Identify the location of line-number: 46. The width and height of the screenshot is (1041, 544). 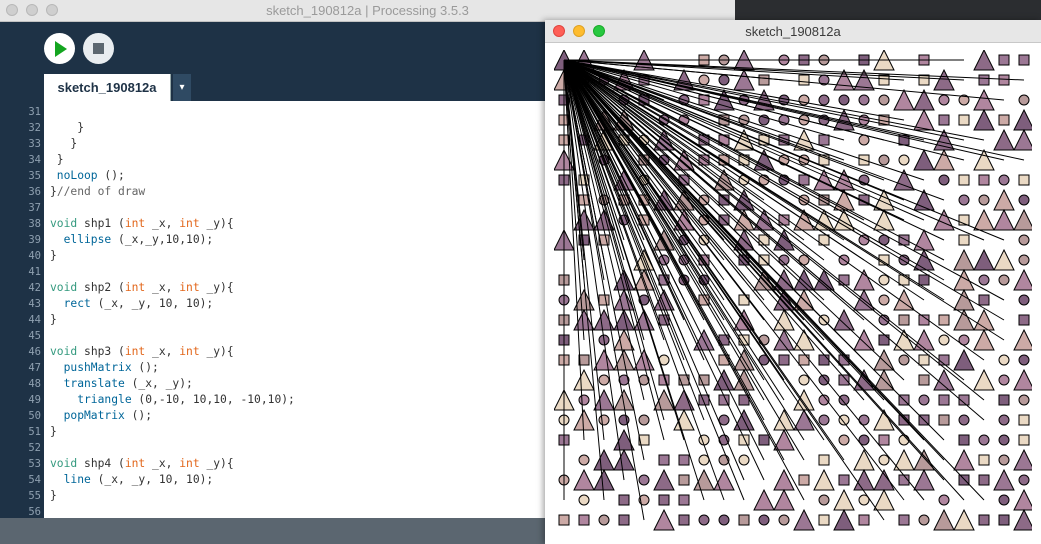
(34, 352).